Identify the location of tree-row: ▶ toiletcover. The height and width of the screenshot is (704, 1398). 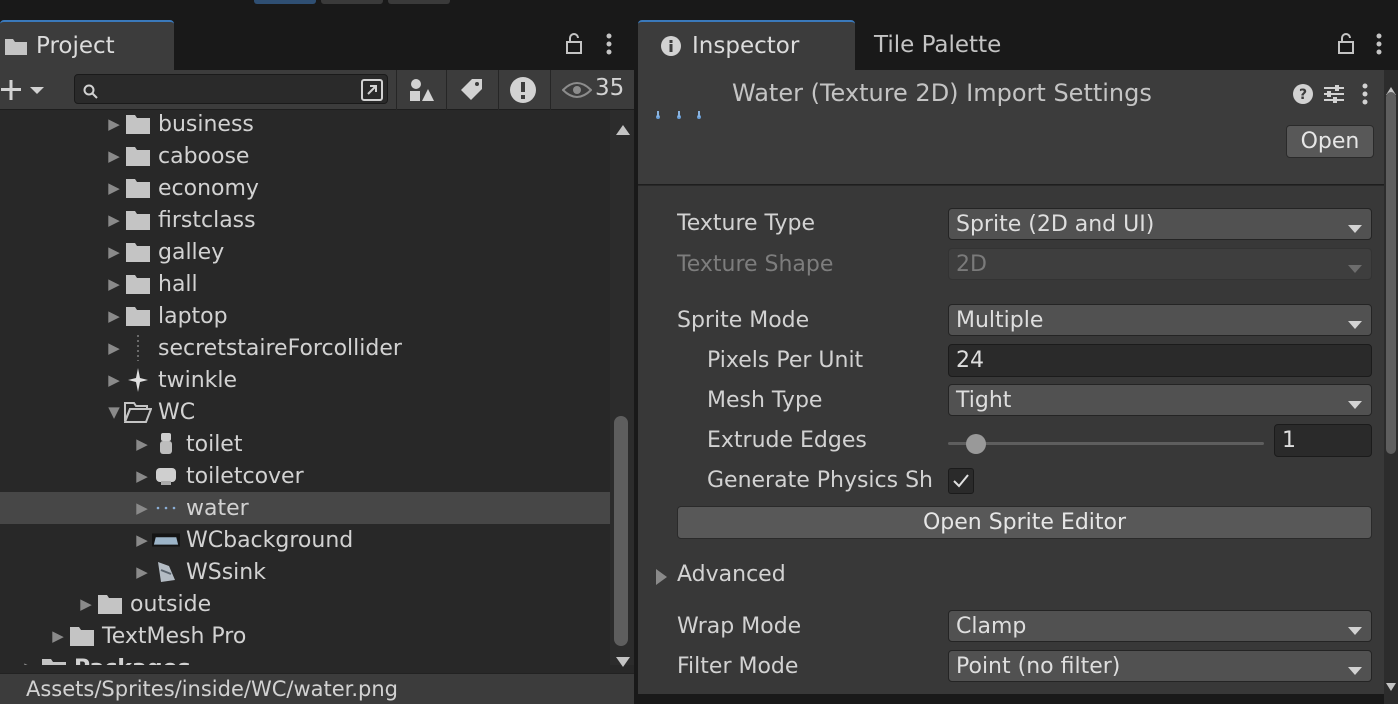
(305, 476).